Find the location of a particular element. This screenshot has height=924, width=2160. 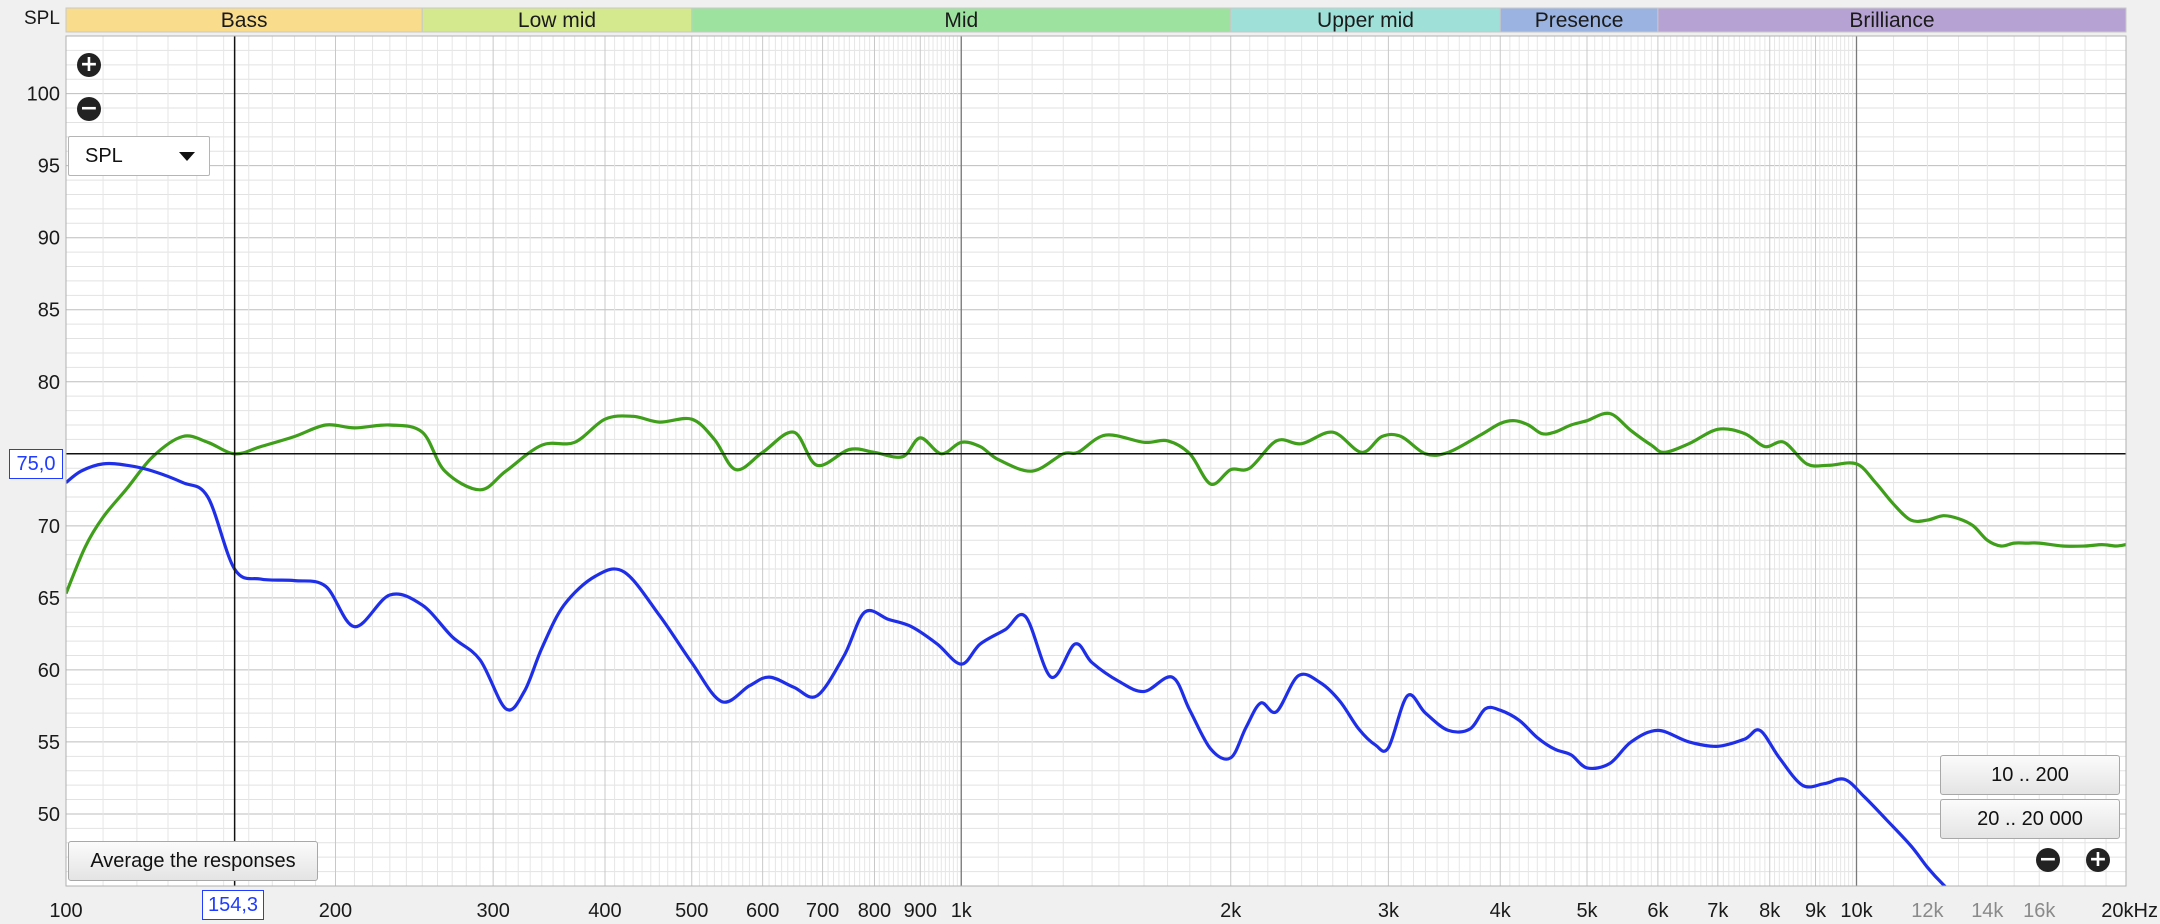

y-tick-label: 80 is located at coordinates (49, 383).